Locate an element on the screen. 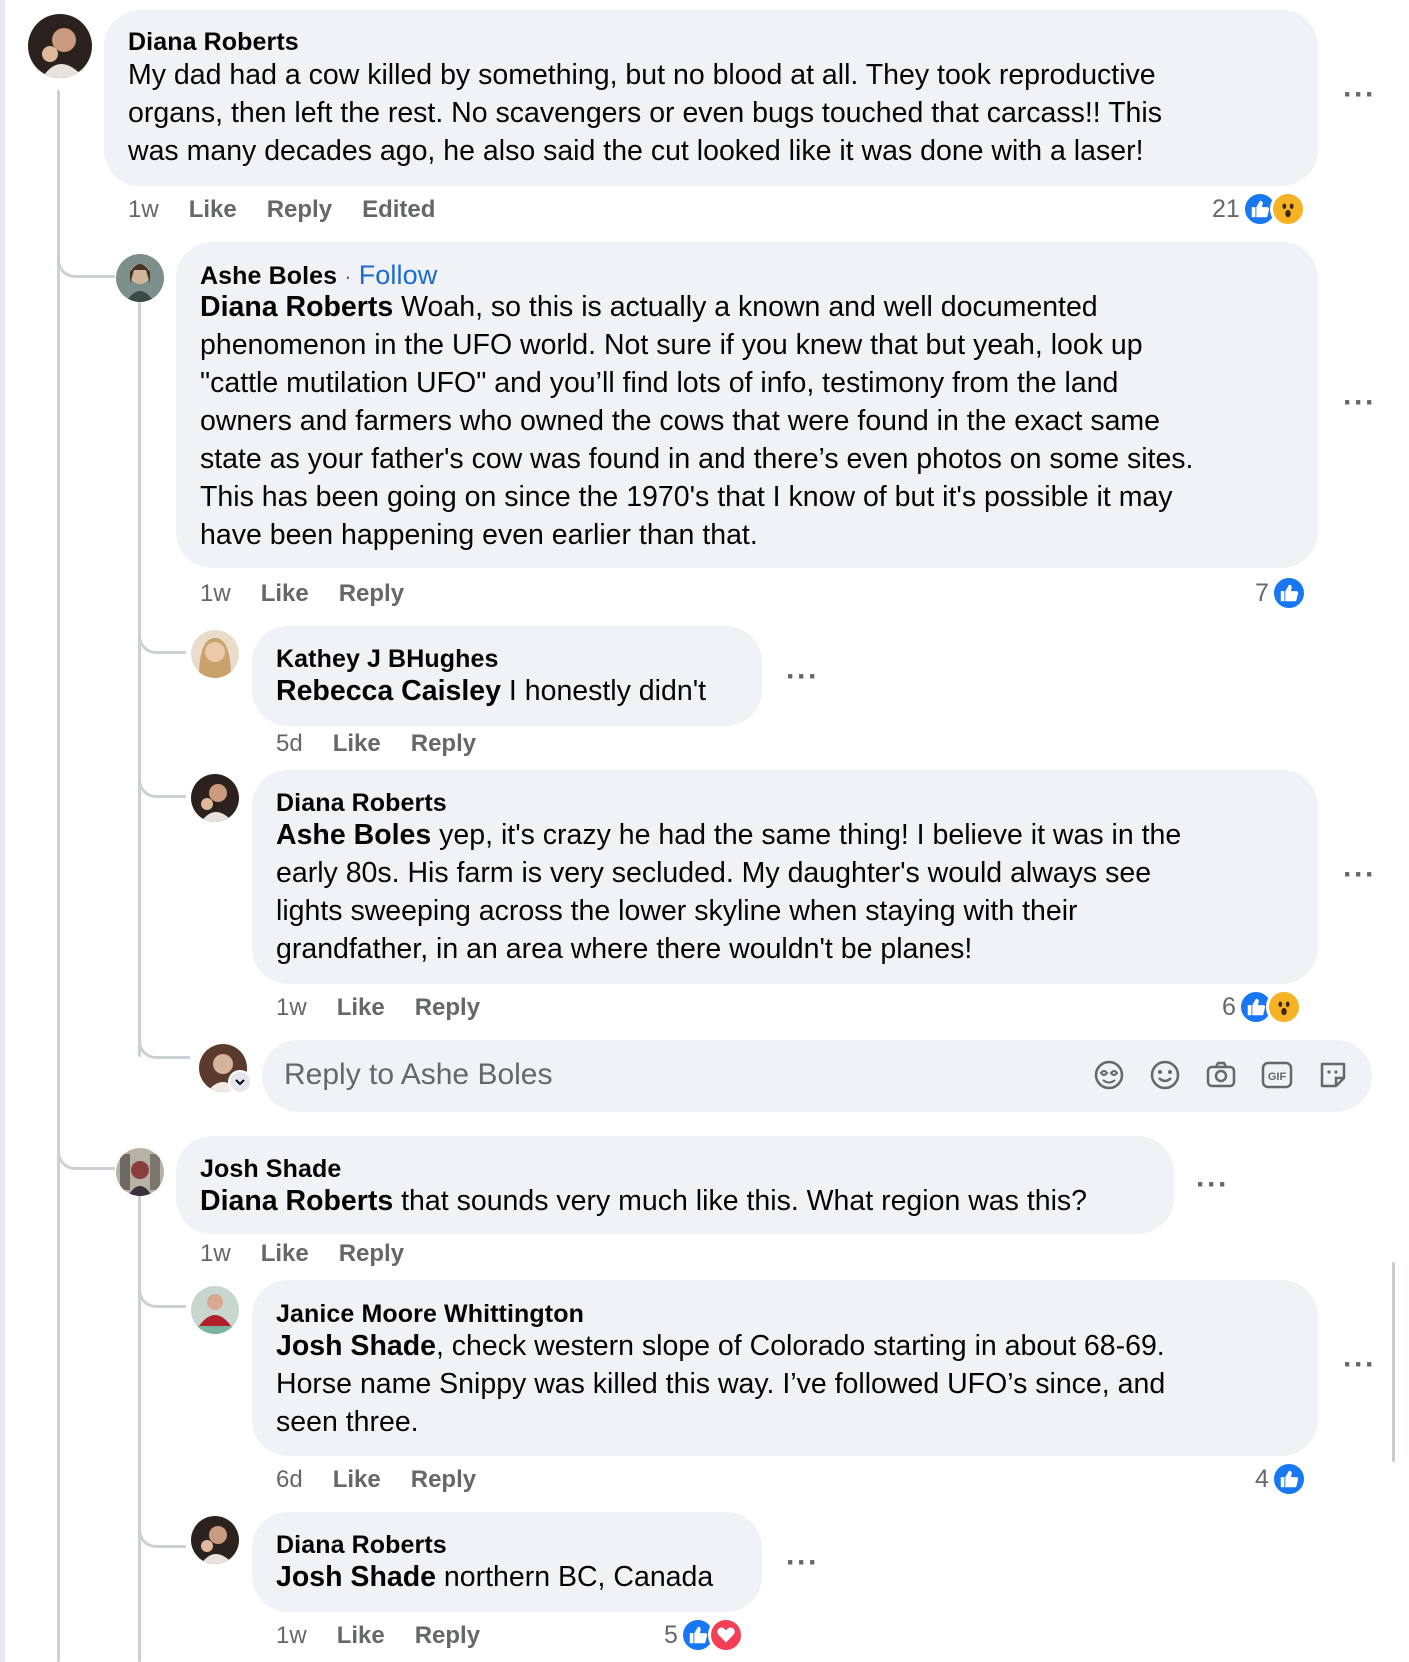 The image size is (1409, 1662). comment-time: 5d is located at coordinates (289, 743).